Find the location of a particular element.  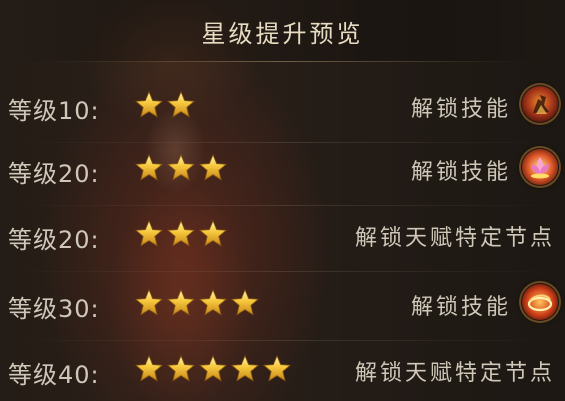

level-row: 等级40: 解锁天赋特定节点 is located at coordinates (282, 371).